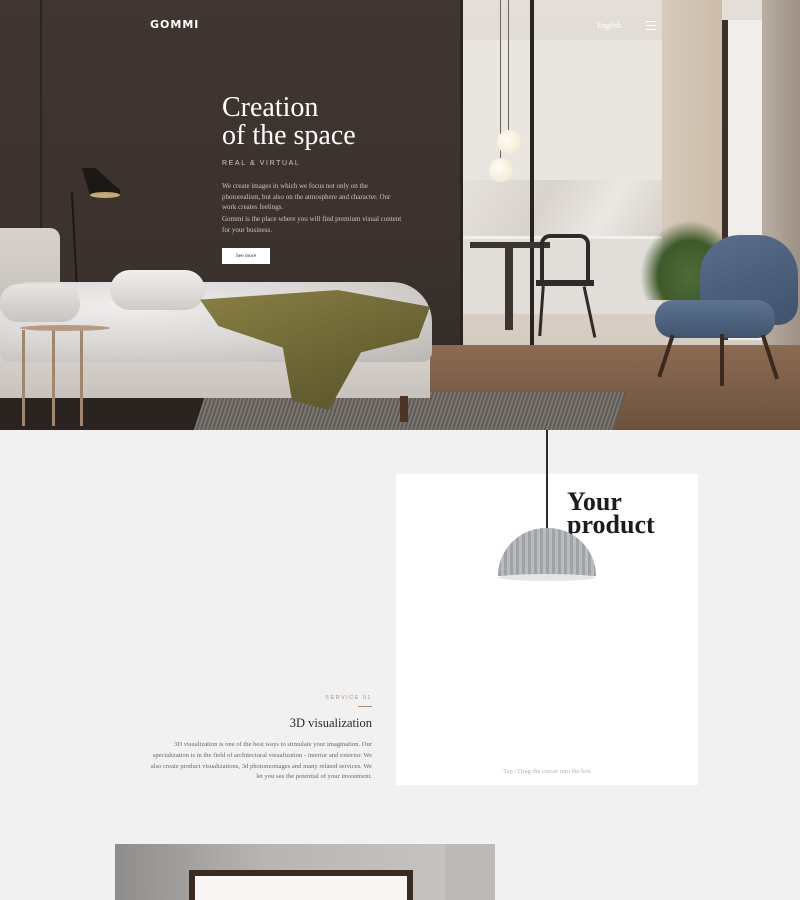 The height and width of the screenshot is (900, 800). What do you see at coordinates (41, 120) in the screenshot?
I see `wall-panel-line` at bounding box center [41, 120].